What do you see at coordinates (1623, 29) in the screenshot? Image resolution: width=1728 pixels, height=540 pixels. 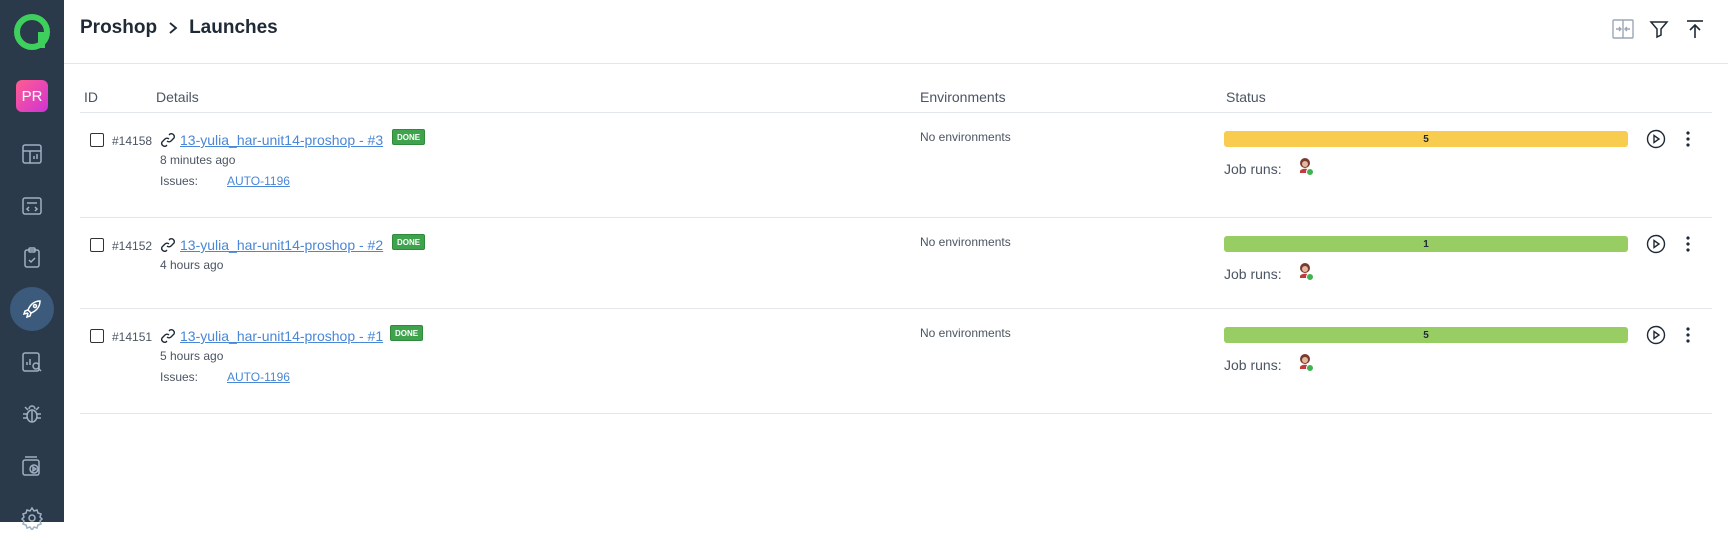 I see `compare-icon` at bounding box center [1623, 29].